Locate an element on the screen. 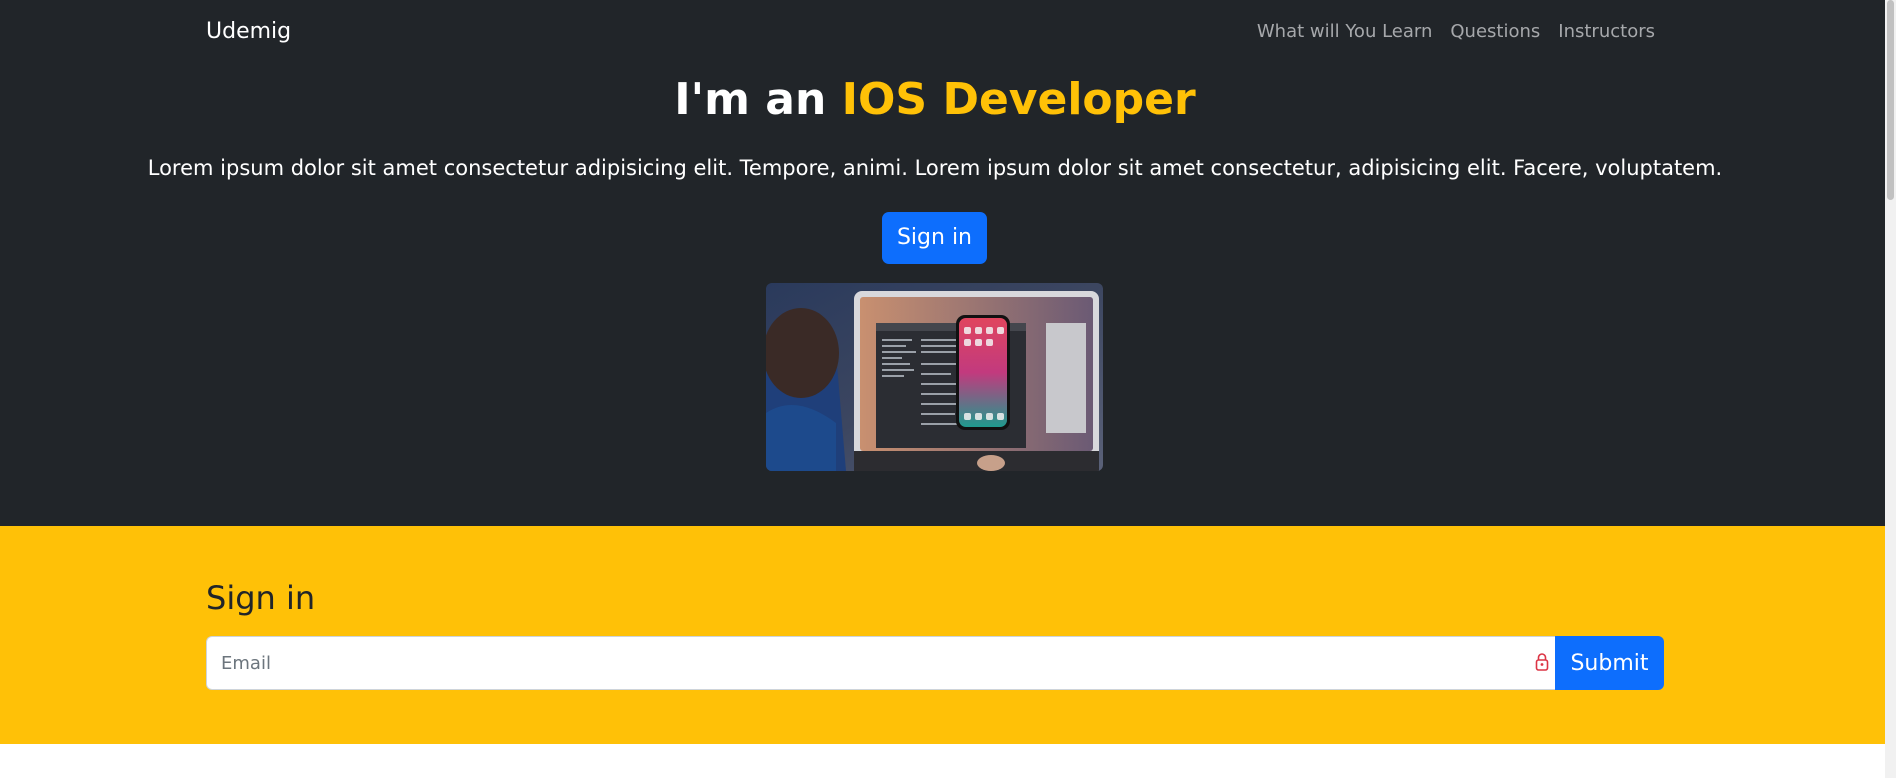 The image size is (1896, 778). hero-title-prefix: I'm an is located at coordinates (750, 99).